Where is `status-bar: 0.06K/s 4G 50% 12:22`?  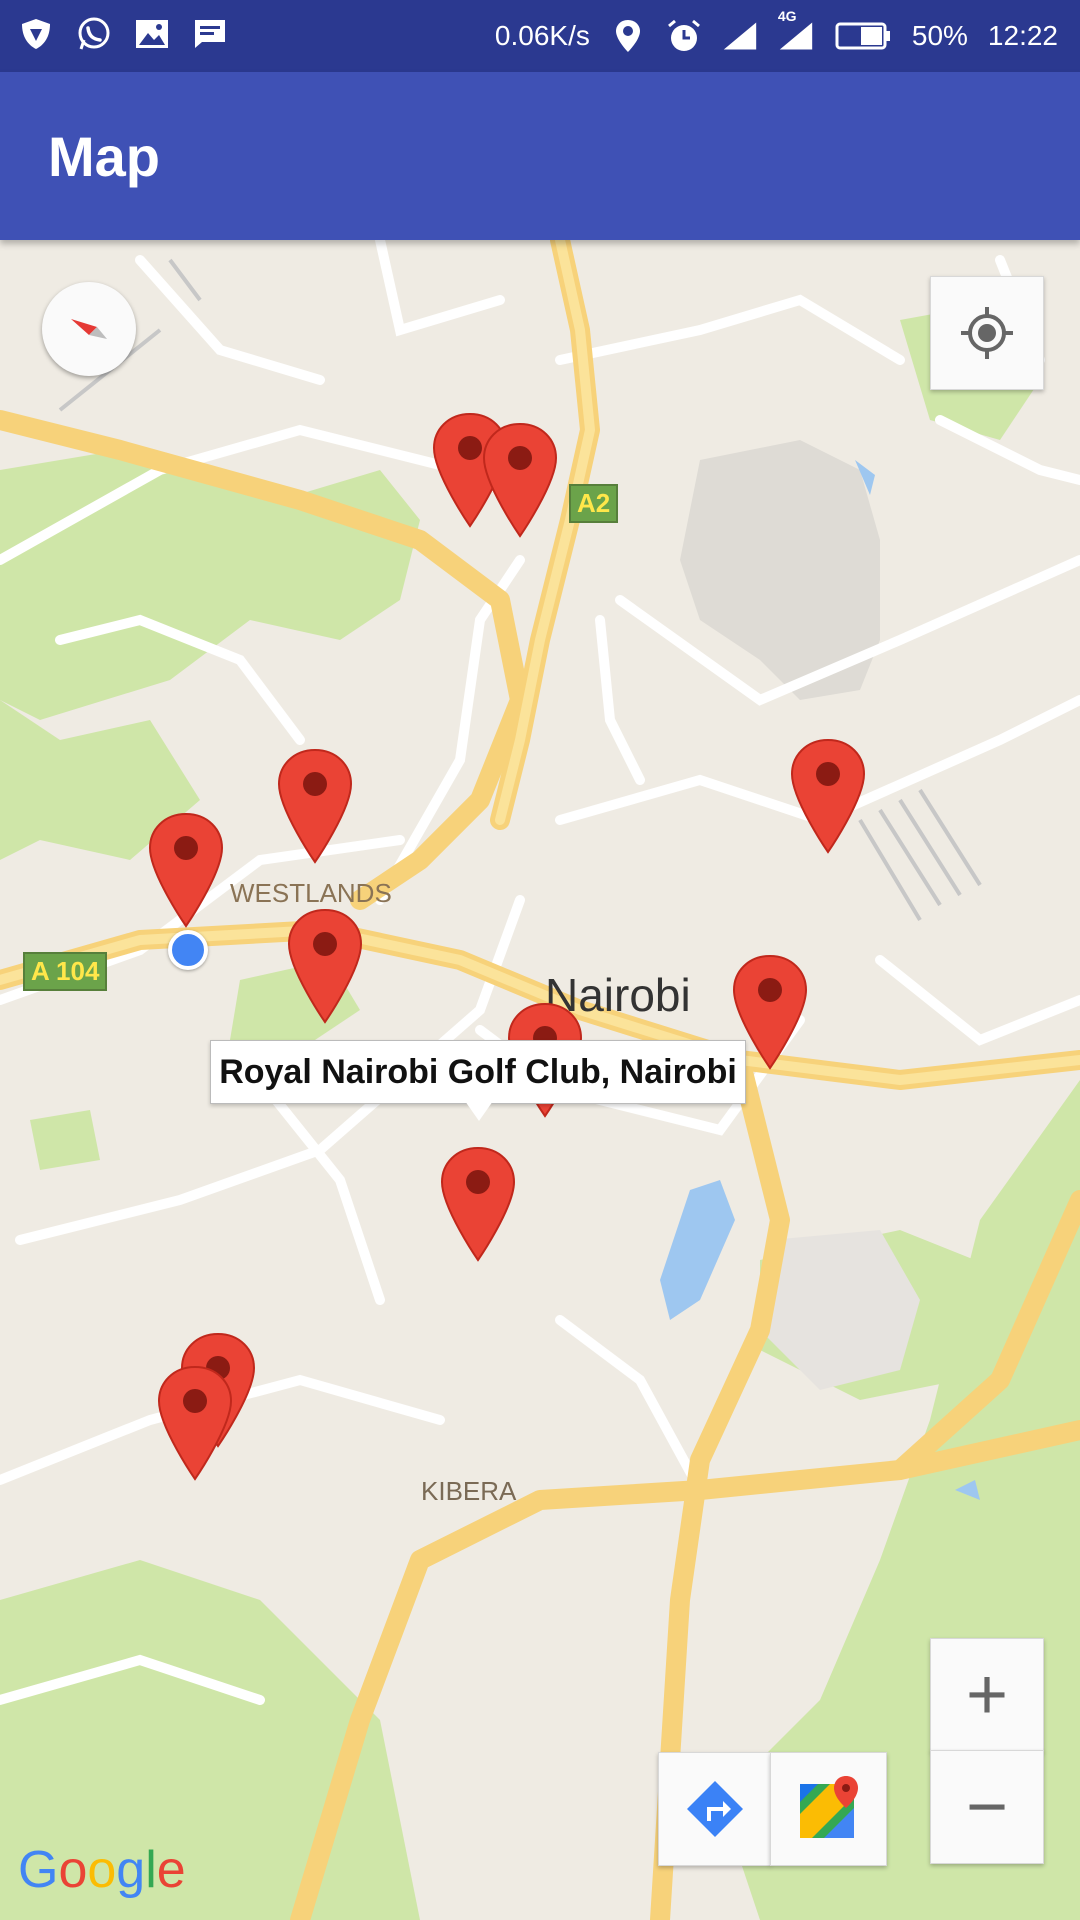 status-bar: 0.06K/s 4G 50% 12:22 is located at coordinates (540, 36).